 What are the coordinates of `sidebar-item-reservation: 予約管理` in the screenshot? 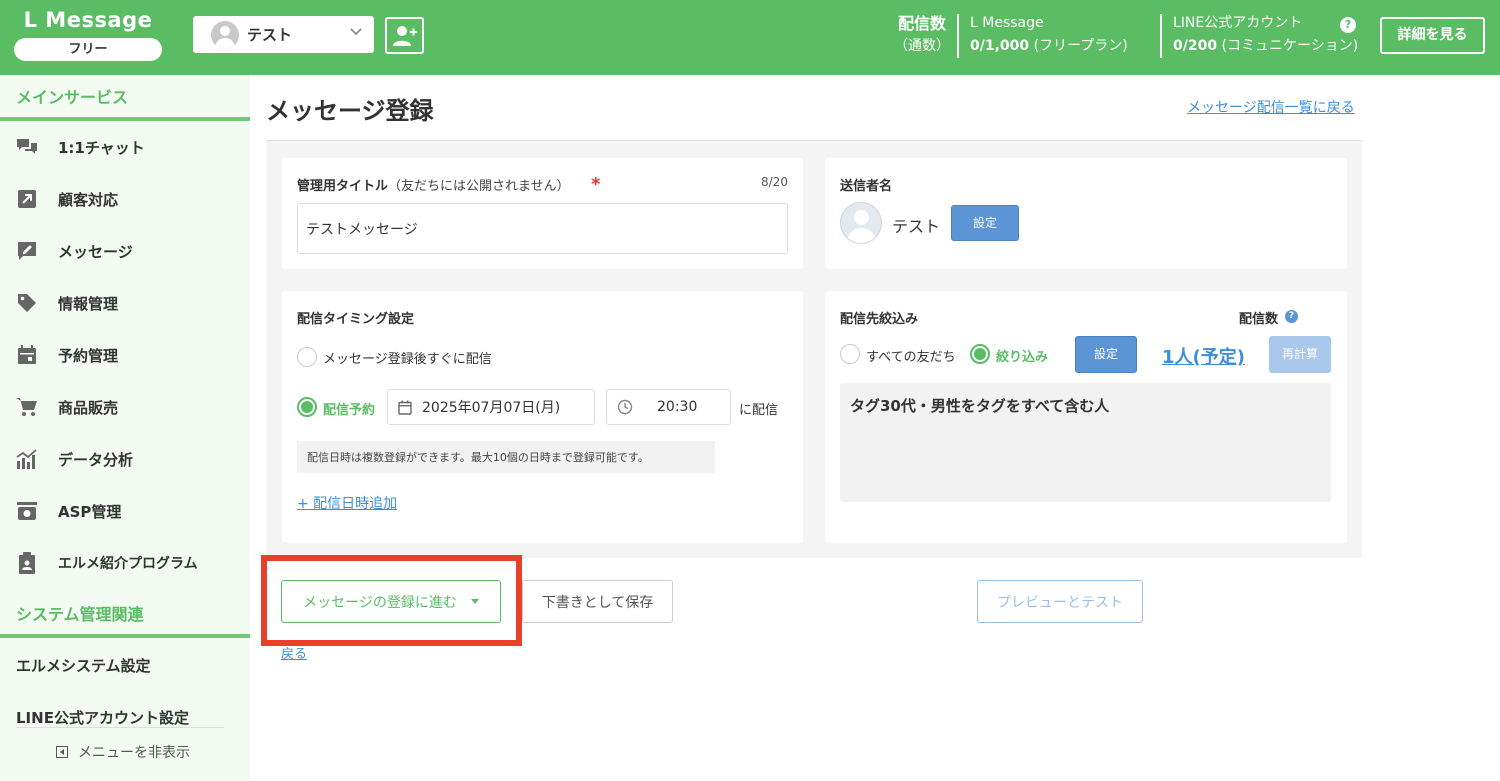 It's located at (125, 355).